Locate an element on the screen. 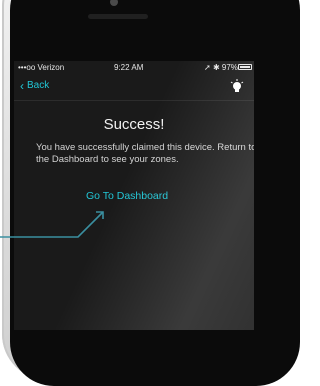 This screenshot has width=320, height=386. front-camera is located at coordinates (114, 3).